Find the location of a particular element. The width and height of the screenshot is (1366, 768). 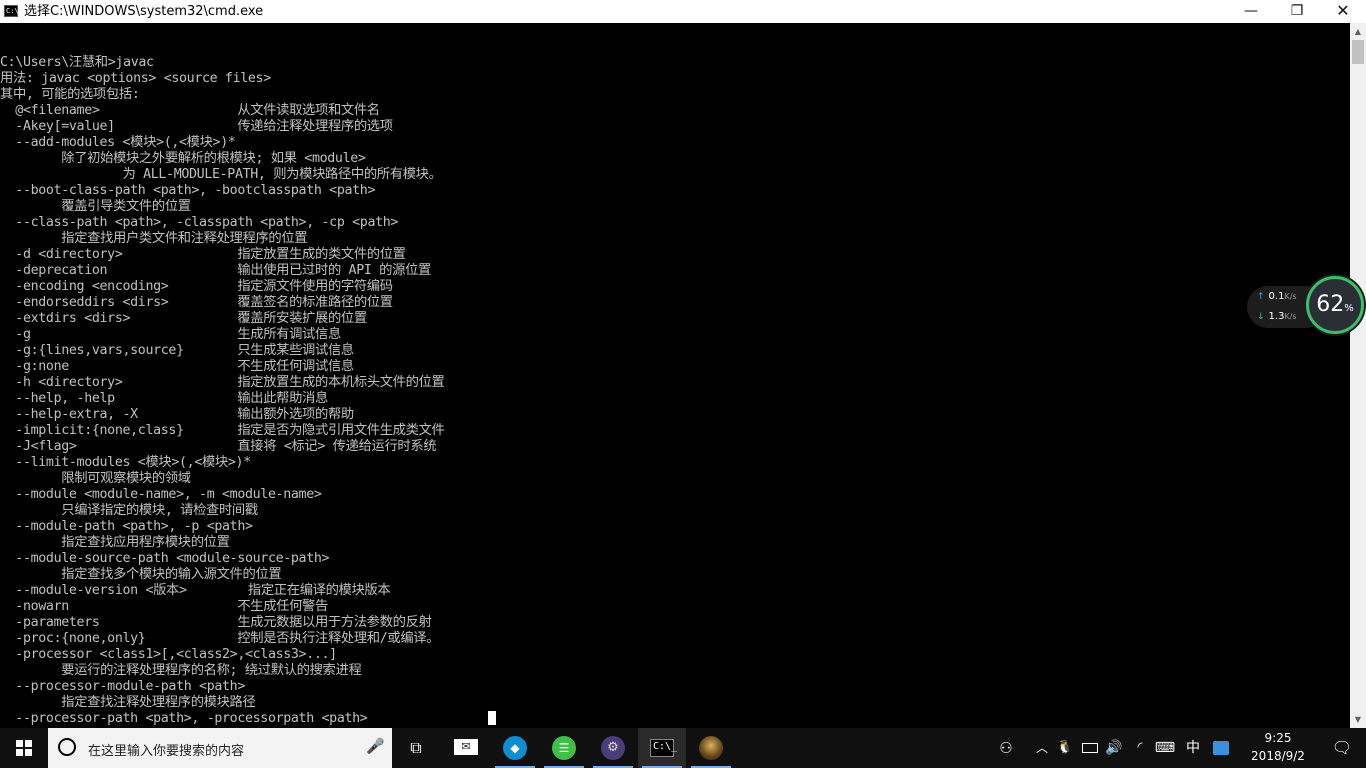

upload-unit: K/s is located at coordinates (1290, 296).